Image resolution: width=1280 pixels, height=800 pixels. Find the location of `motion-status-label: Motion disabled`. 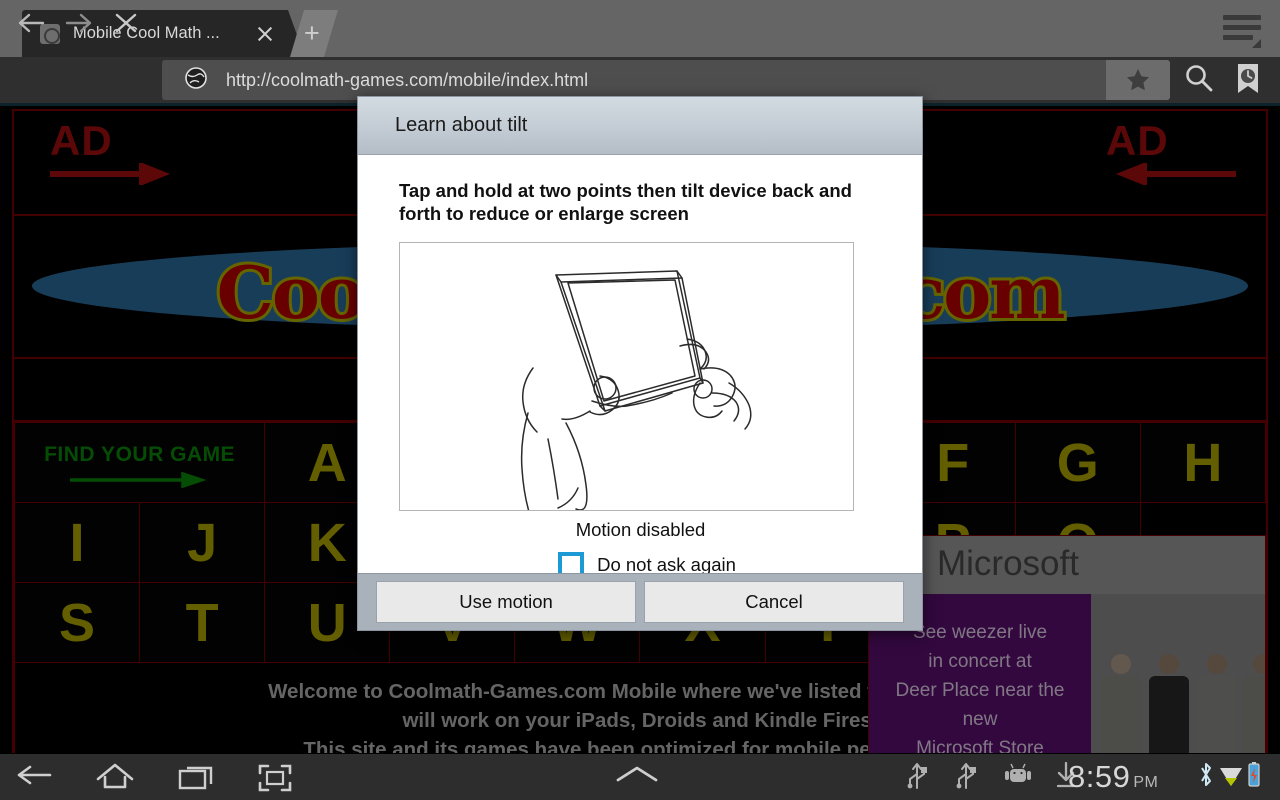

motion-status-label: Motion disabled is located at coordinates (640, 529).